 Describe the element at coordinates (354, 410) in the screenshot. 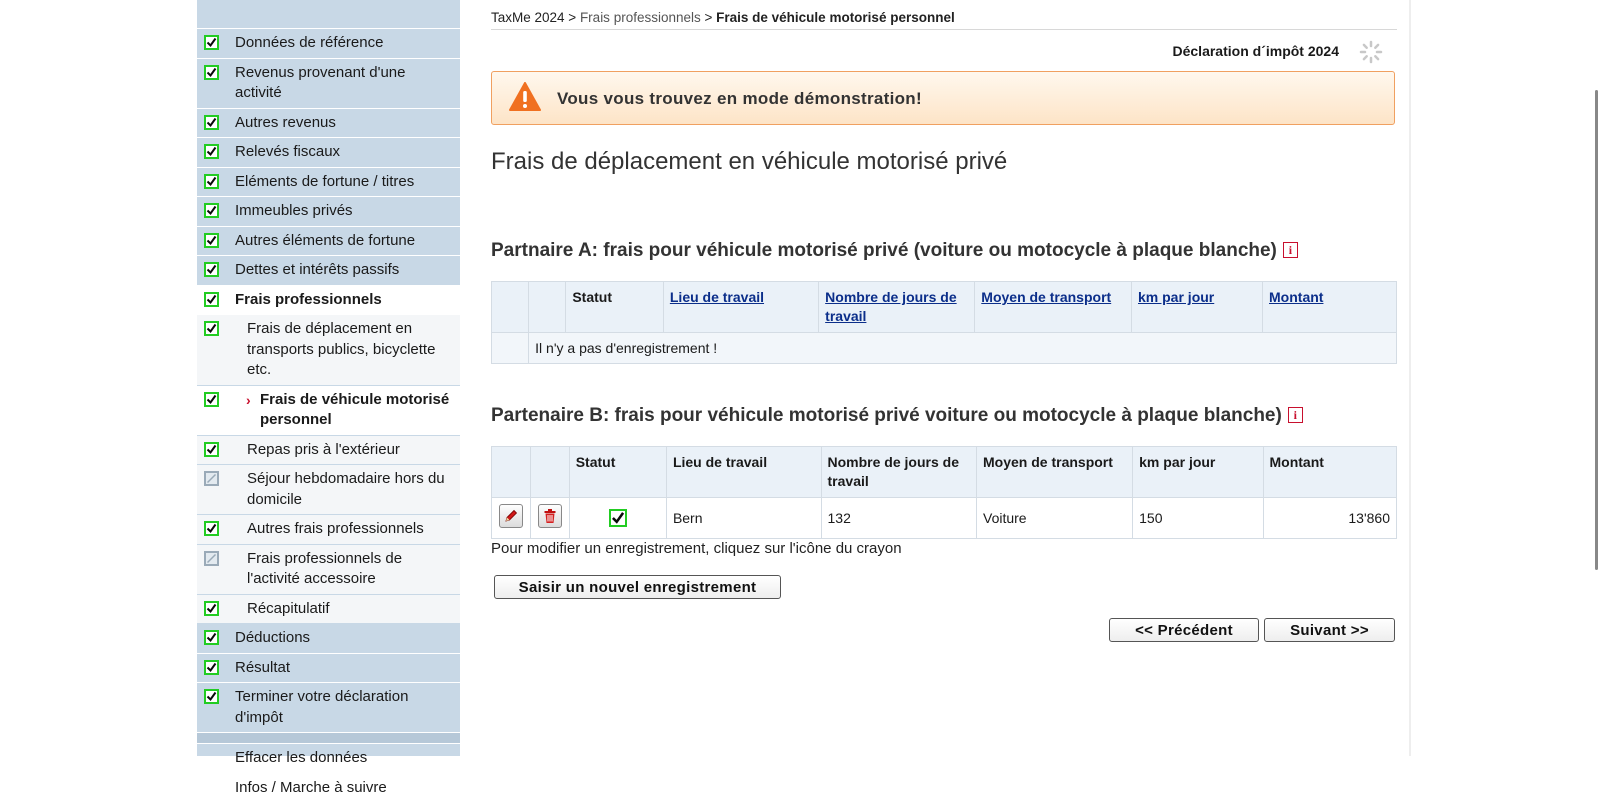

I see `sidebar-item-label: Frais de véhicule motorisé personnel` at that location.